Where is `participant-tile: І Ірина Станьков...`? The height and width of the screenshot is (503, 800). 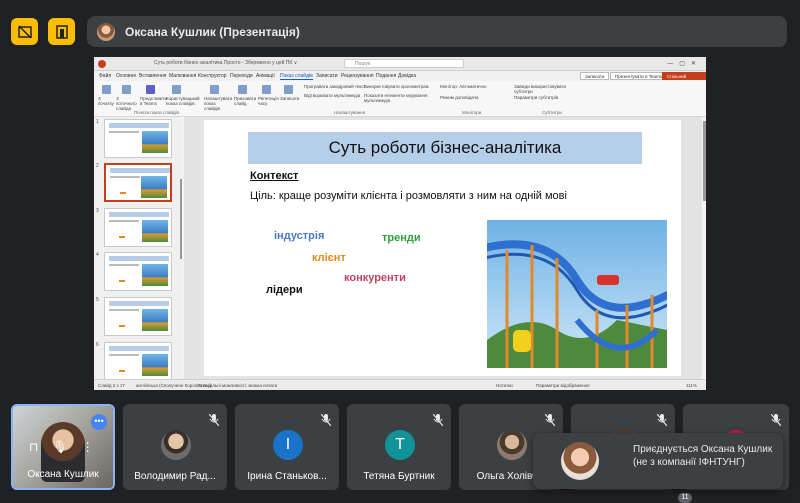
participant-tile: І Ірина Станьков... is located at coordinates (287, 447).